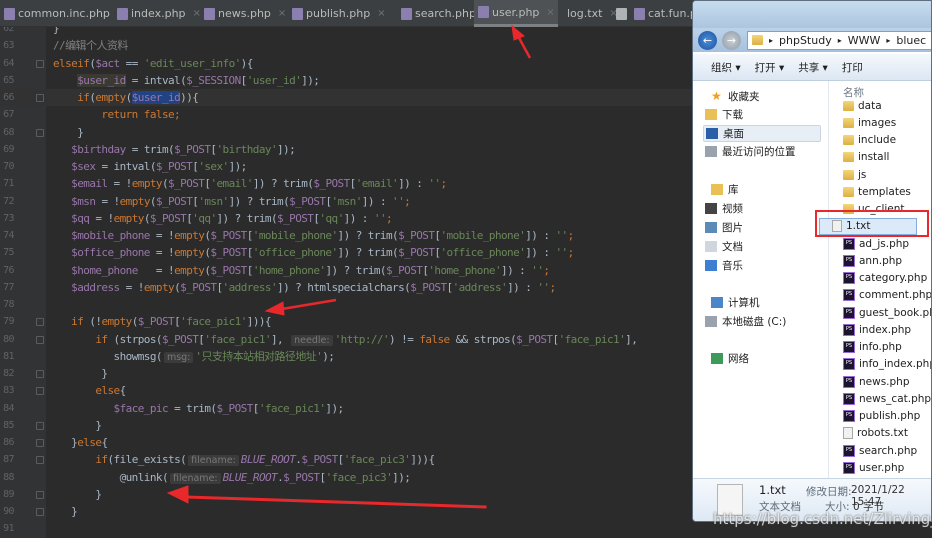  I want to click on red-arrow-annotation-tab, so click(521, 41).